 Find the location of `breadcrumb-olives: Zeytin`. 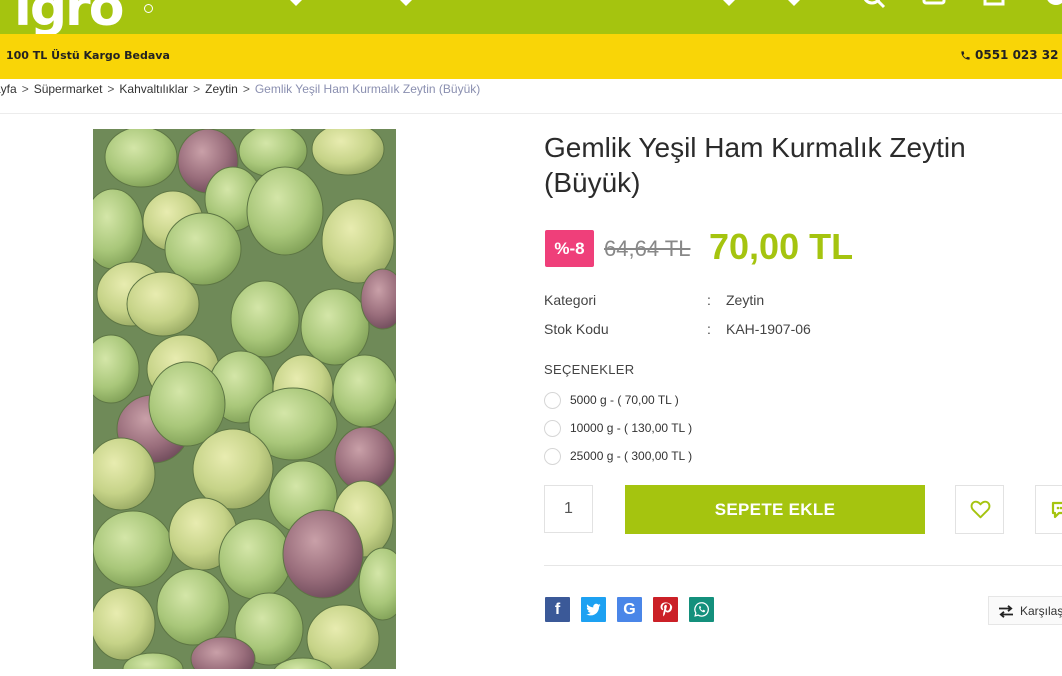

breadcrumb-olives: Zeytin is located at coordinates (221, 89).